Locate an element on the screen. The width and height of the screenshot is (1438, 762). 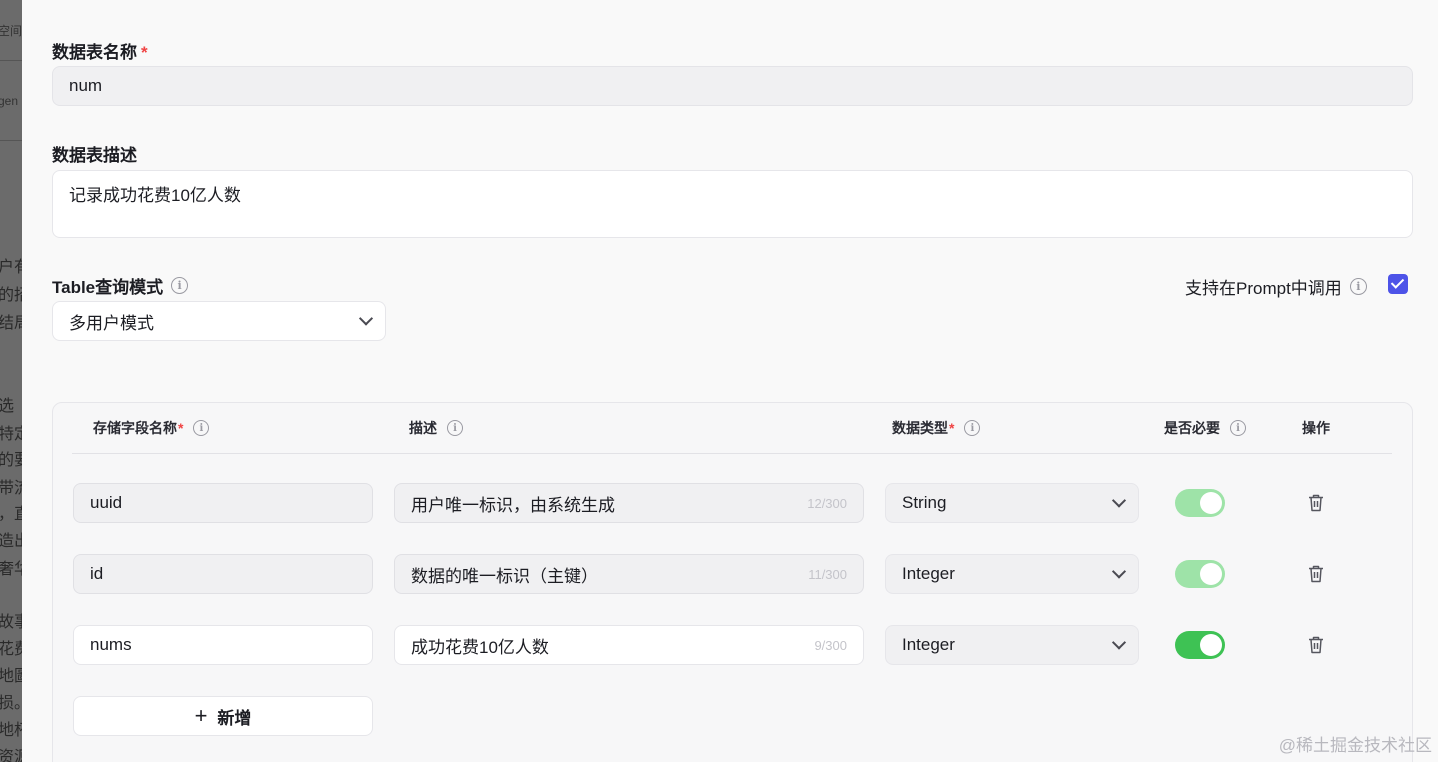
prompt-support-option: 支持在Prompt中调用 i is located at coordinates (1276, 286).